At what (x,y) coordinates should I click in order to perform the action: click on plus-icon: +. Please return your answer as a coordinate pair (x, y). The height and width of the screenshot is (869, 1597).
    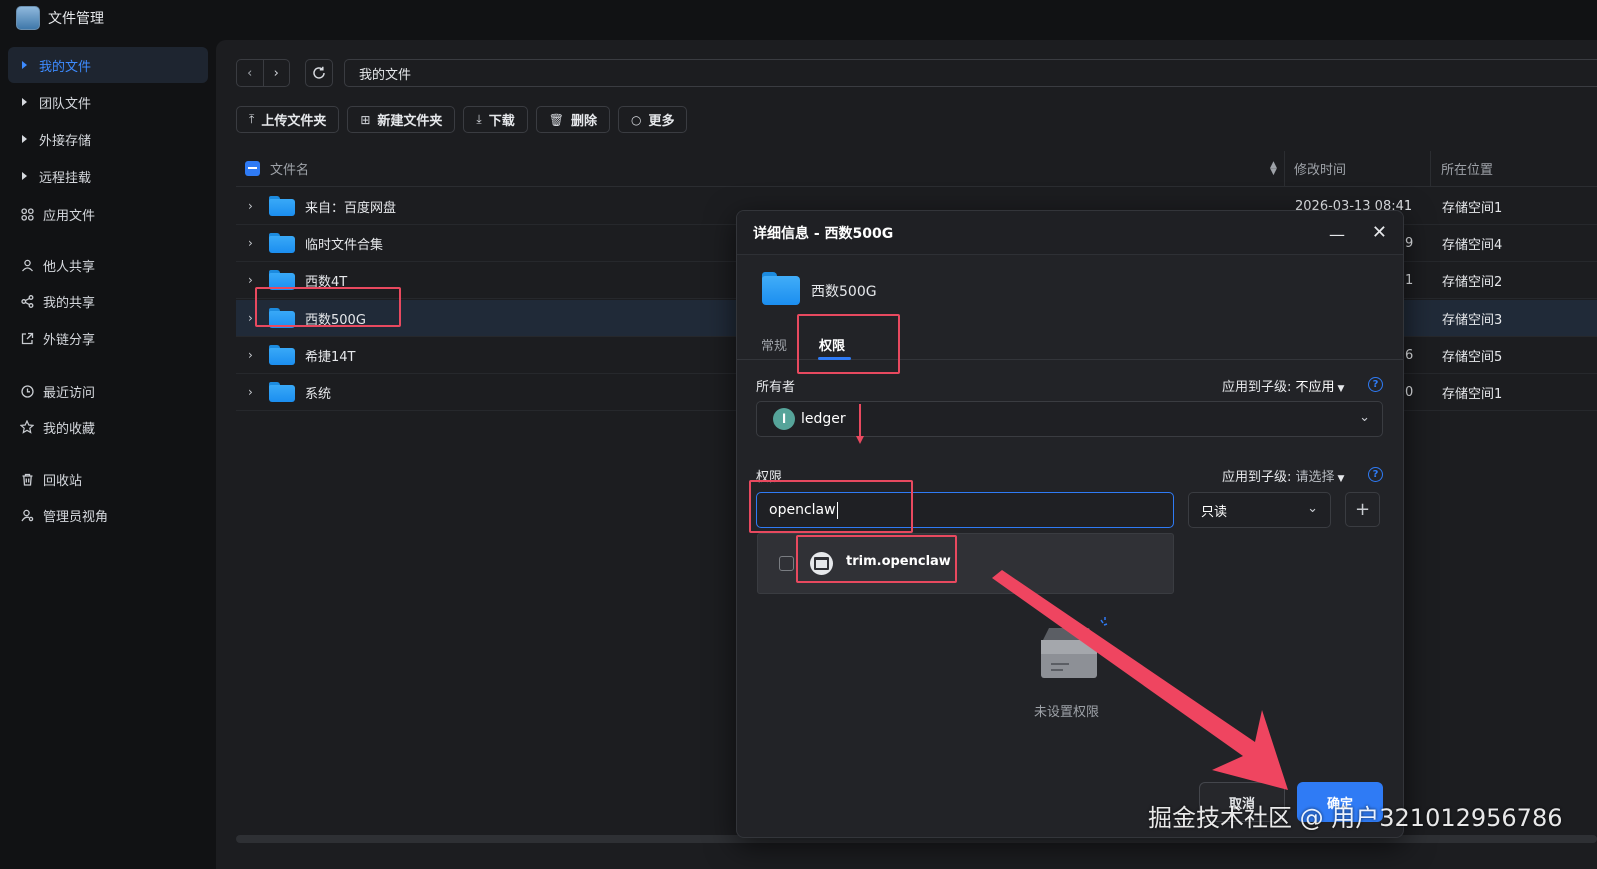
    Looking at the image, I should click on (1362, 509).